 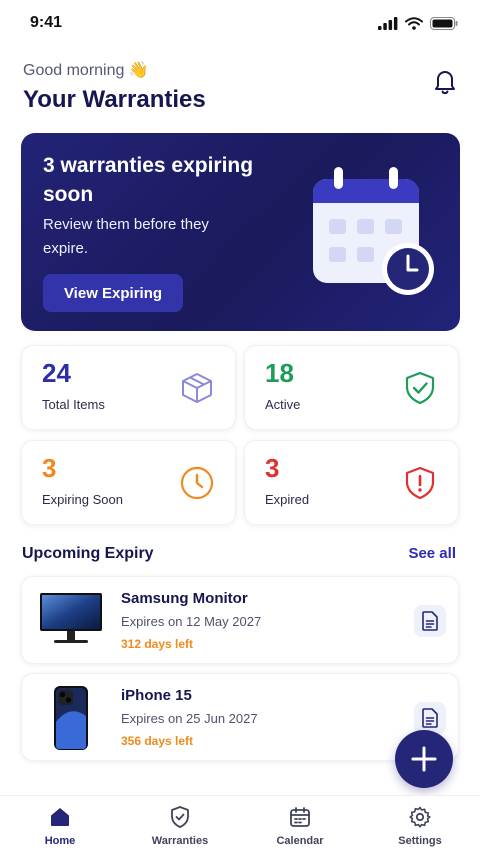 I want to click on item-name: Samsung Monitor, so click(x=184, y=598).